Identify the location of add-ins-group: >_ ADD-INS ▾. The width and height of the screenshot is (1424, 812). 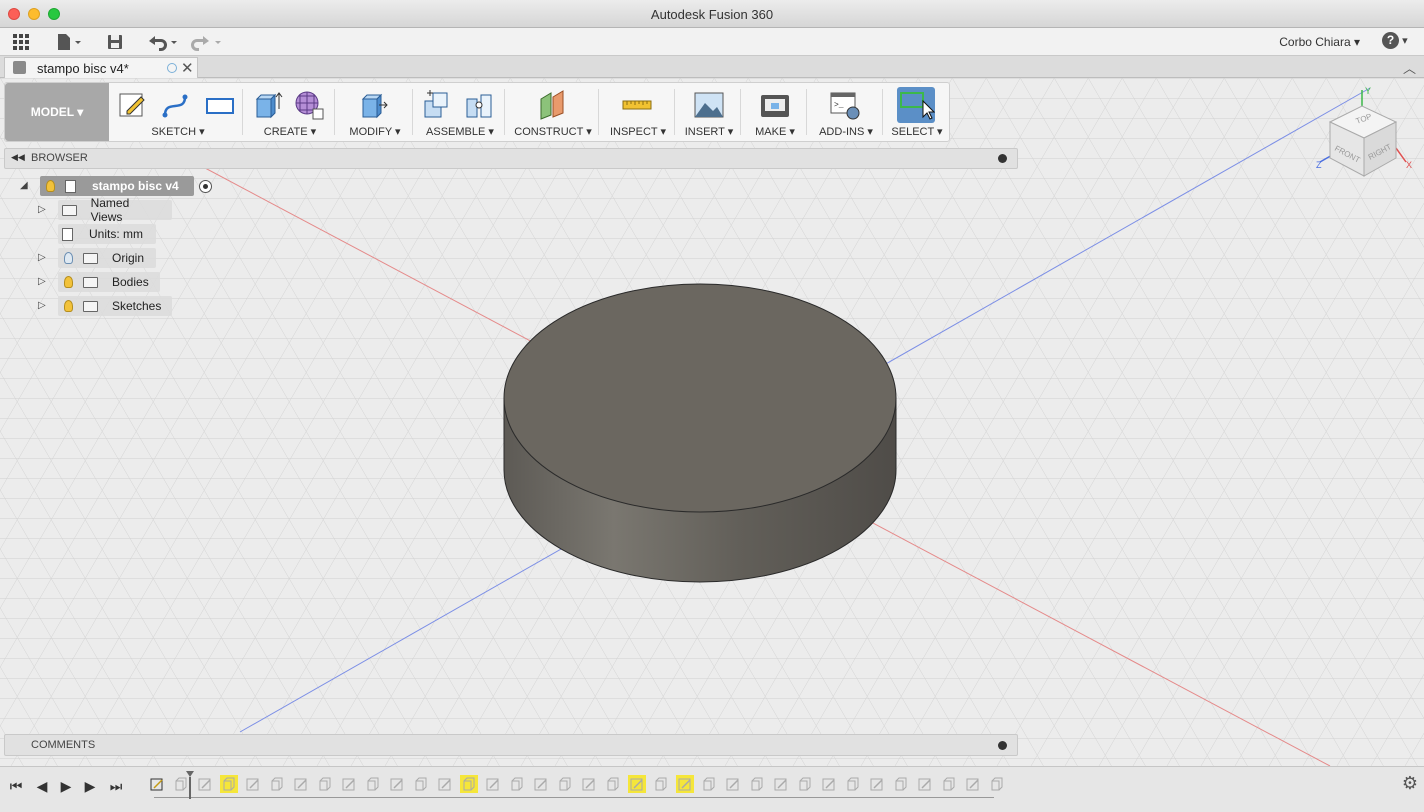
(846, 112).